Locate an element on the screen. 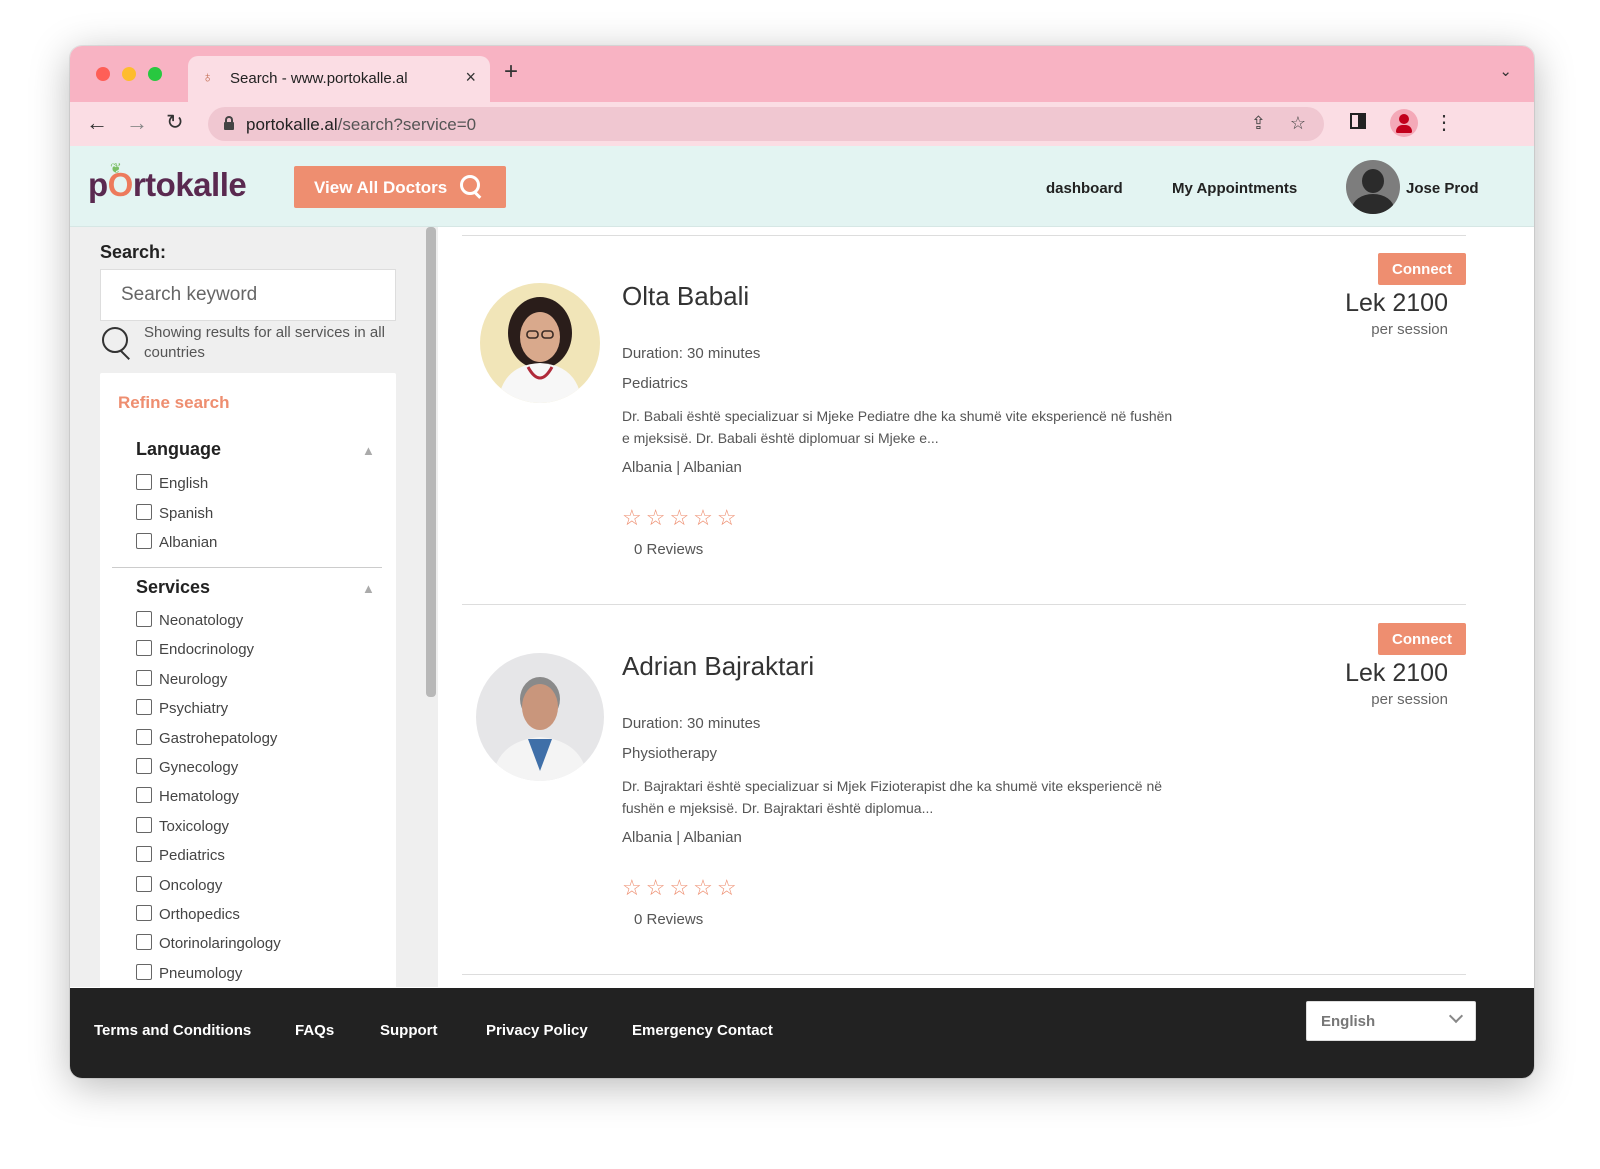 This screenshot has width=1600, height=1169. language-option-label: Albanian is located at coordinates (188, 542).